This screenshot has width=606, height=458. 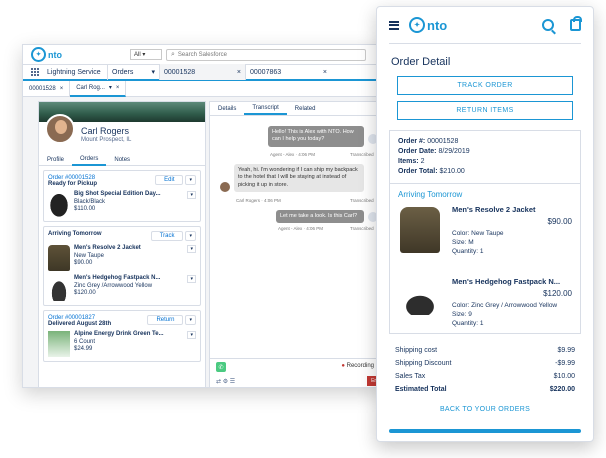 What do you see at coordinates (430, 194) in the screenshot?
I see `delivery-status: Arriving Tomorrow` at bounding box center [430, 194].